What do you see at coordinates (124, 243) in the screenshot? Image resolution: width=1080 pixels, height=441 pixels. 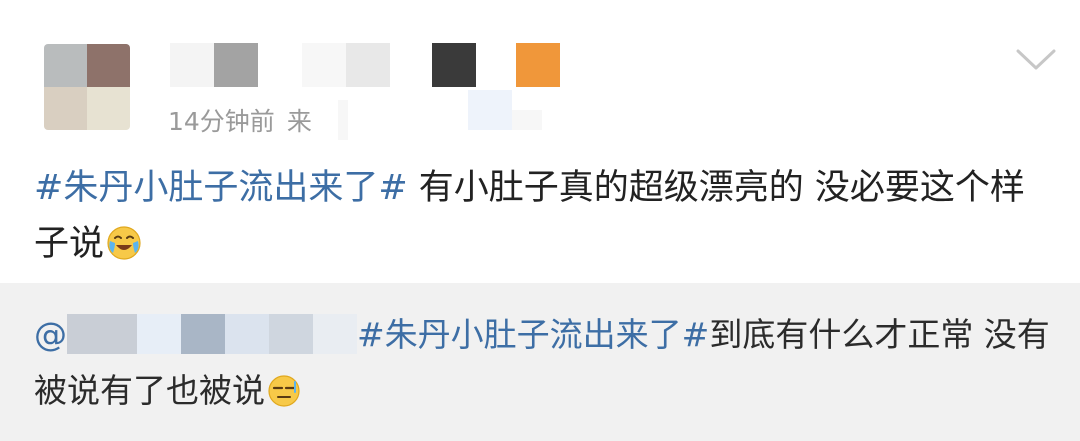 I see `crying-laughing-emoji` at bounding box center [124, 243].